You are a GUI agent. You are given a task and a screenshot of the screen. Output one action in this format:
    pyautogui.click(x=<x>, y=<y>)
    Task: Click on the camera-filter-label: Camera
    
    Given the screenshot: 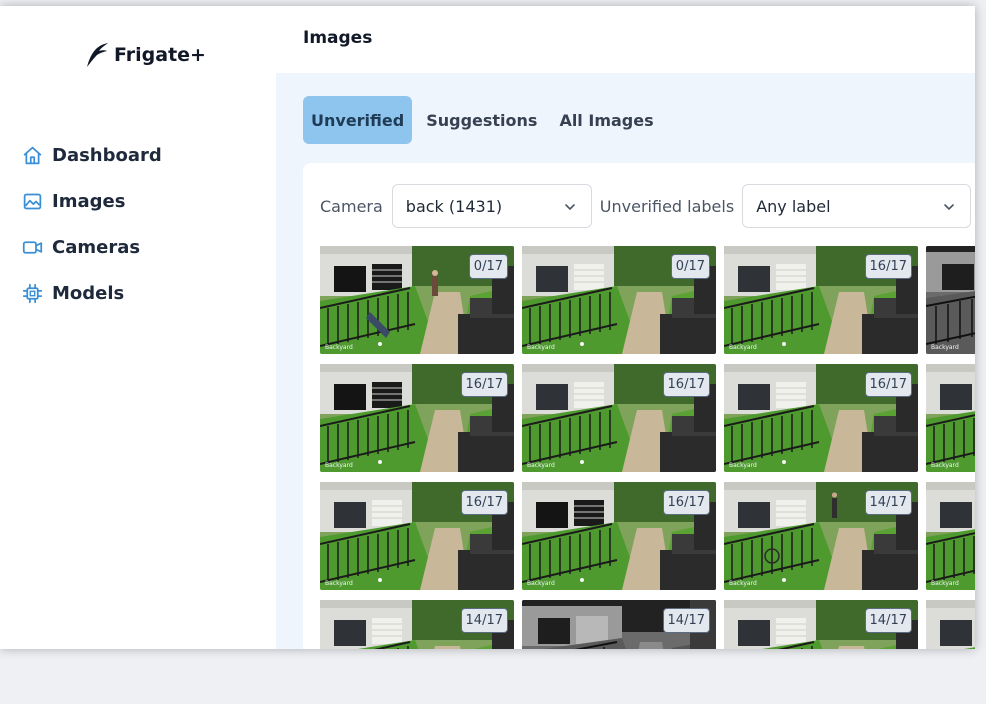 What is the action you would take?
    pyautogui.click(x=351, y=206)
    